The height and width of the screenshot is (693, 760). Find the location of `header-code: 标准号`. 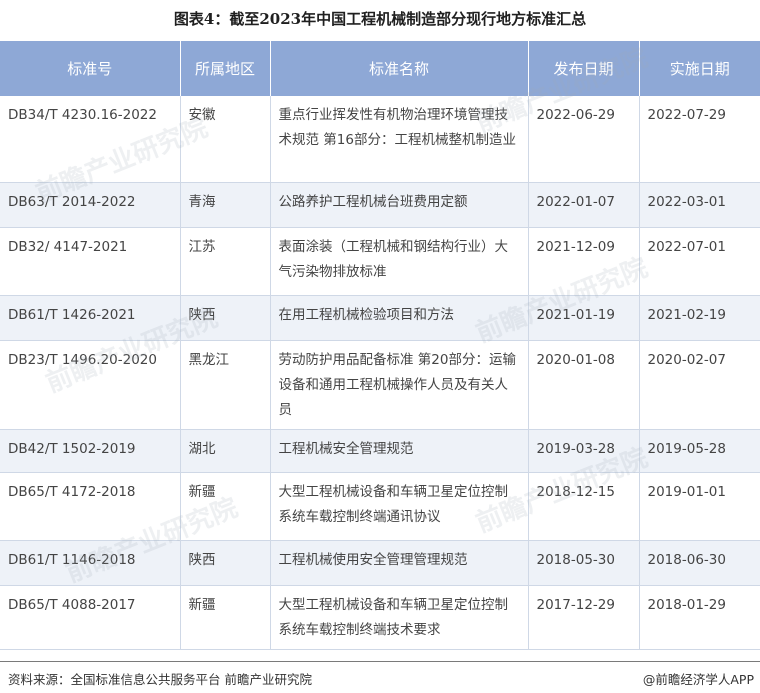

header-code: 标准号 is located at coordinates (90, 68).